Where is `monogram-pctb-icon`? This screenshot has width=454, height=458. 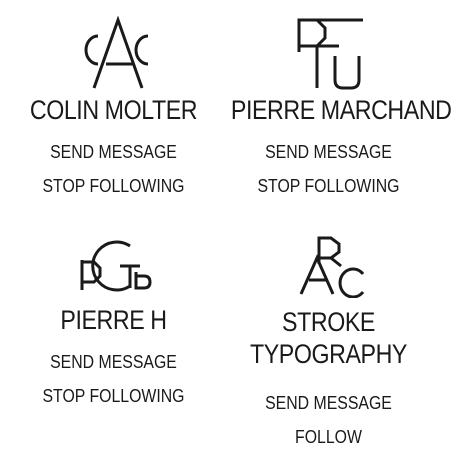 monogram-pctb-icon is located at coordinates (116, 266).